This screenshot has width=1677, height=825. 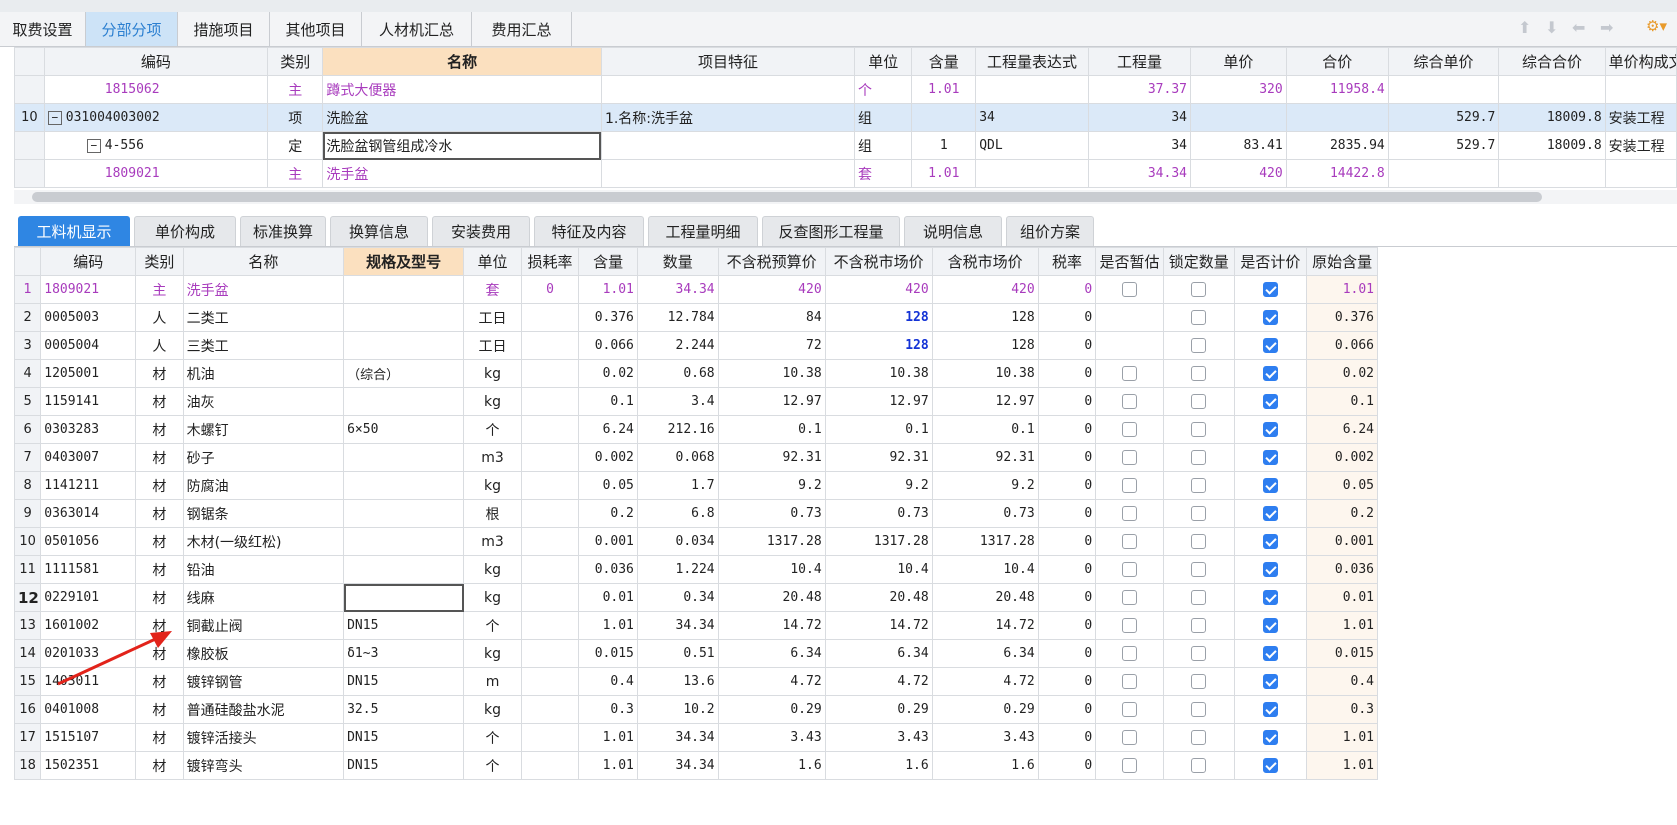 I want to click on cell-name: 洗手盆, so click(x=263, y=289).